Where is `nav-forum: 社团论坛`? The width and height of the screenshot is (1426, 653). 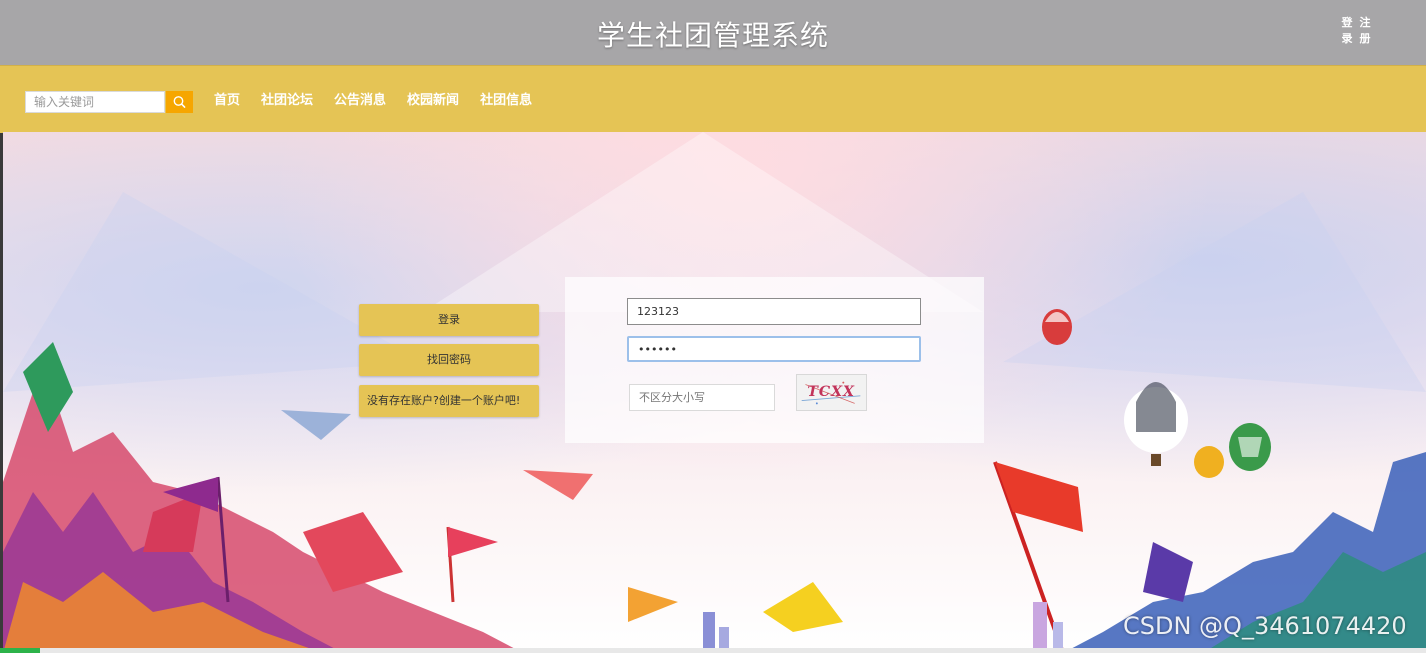
nav-forum: 社团论坛 is located at coordinates (287, 101).